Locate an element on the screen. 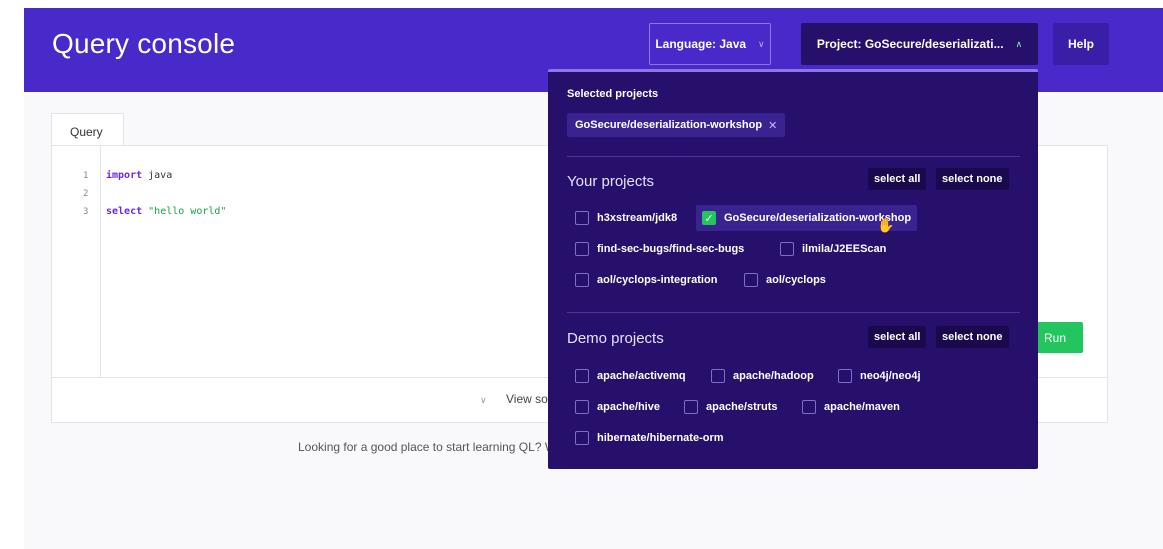 This screenshot has width=1163, height=549. project-option-aol-cyclops-integration: aol/cyclops-integration is located at coordinates (646, 280).